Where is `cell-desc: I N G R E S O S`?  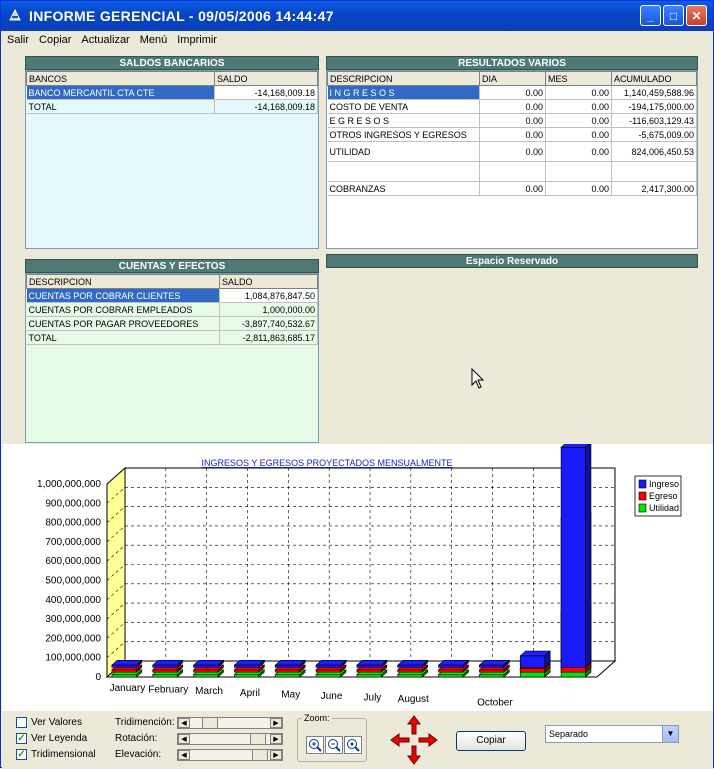
cell-desc: I N G R E S O S is located at coordinates (403, 92).